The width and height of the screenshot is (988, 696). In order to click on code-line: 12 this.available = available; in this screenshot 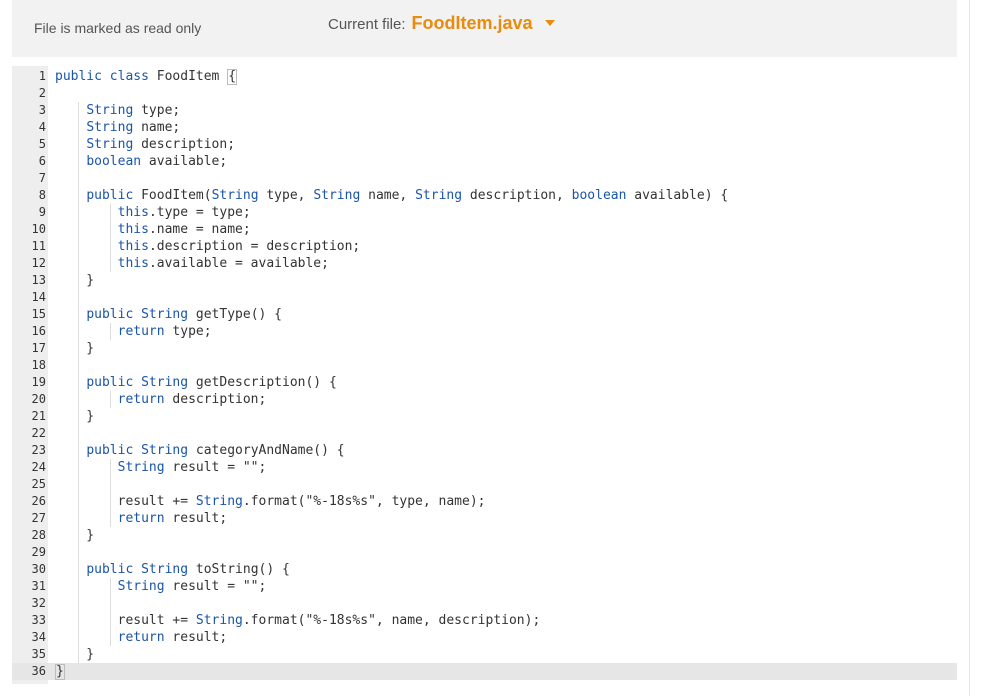, I will do `click(484, 263)`.